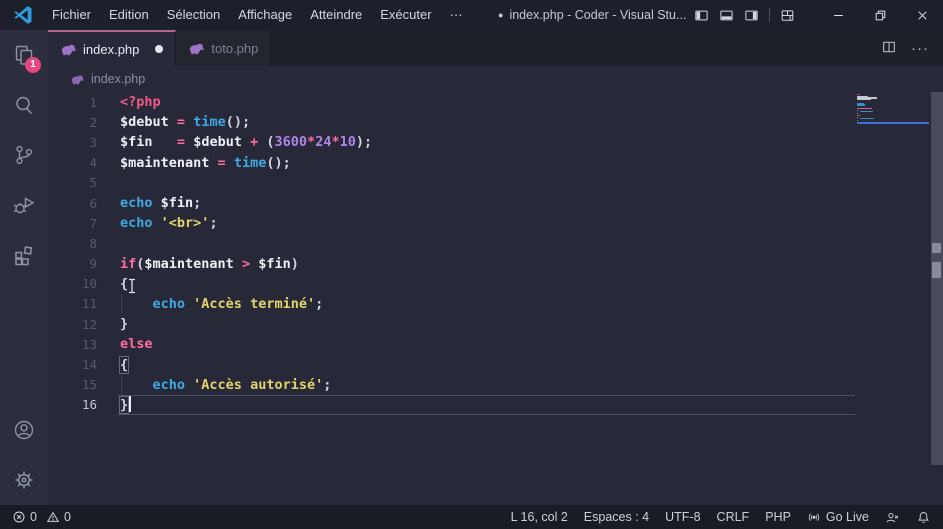 This screenshot has width=943, height=529. I want to click on line-number: 15, so click(89, 385).